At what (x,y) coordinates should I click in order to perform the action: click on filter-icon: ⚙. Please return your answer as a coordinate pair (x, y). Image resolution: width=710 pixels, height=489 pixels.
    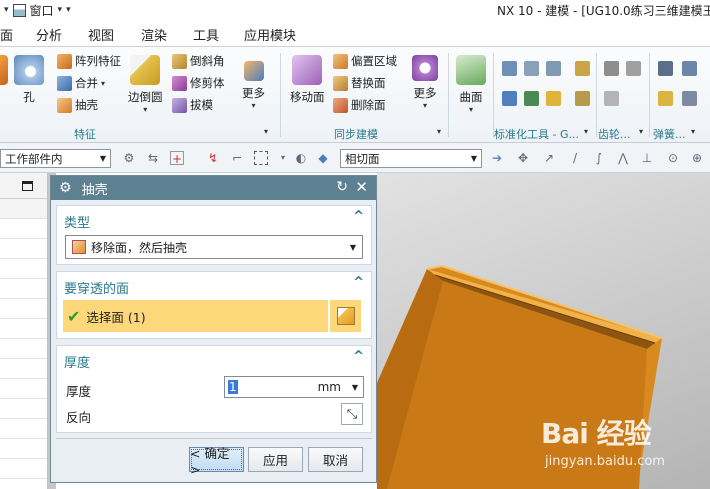
    Looking at the image, I should click on (129, 158).